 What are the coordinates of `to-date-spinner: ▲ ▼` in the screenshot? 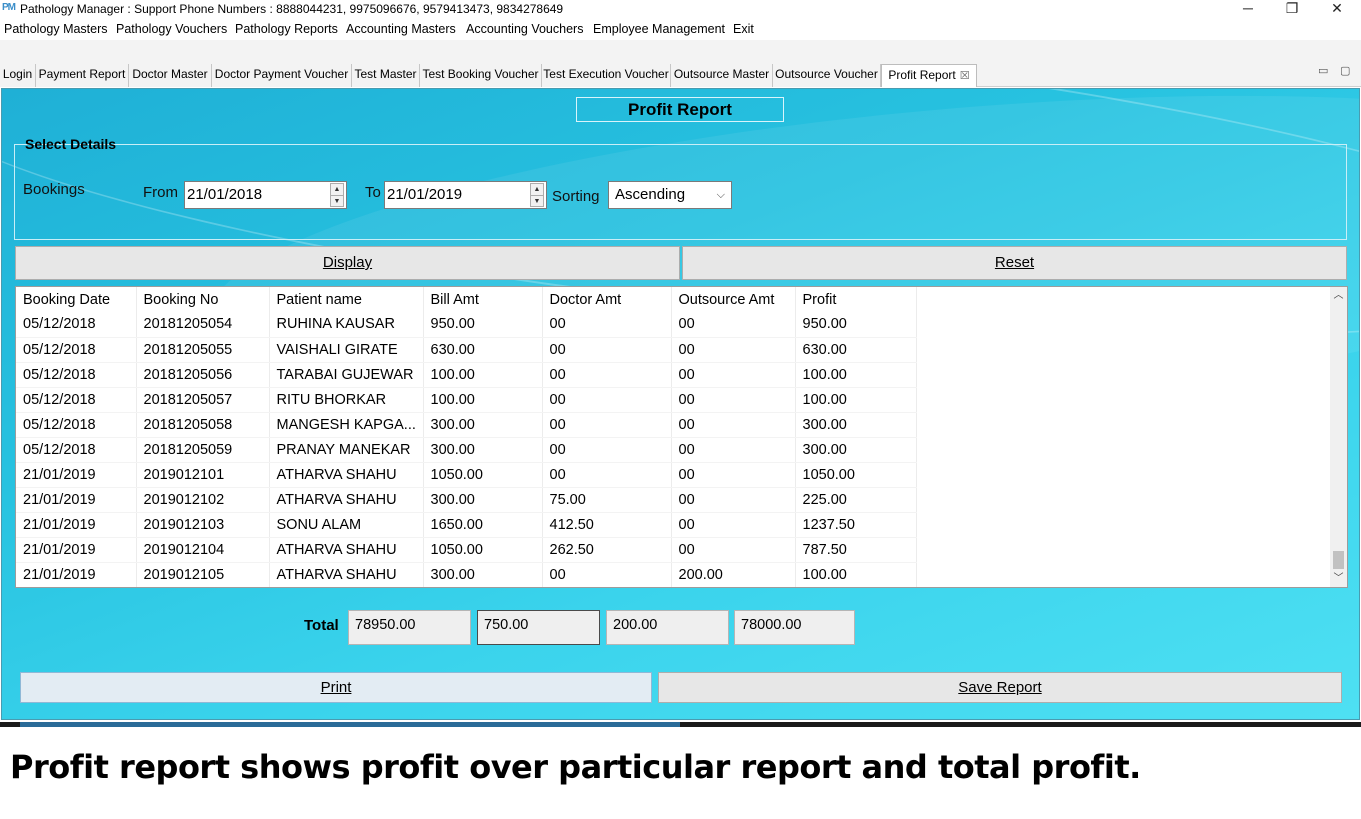 It's located at (537, 195).